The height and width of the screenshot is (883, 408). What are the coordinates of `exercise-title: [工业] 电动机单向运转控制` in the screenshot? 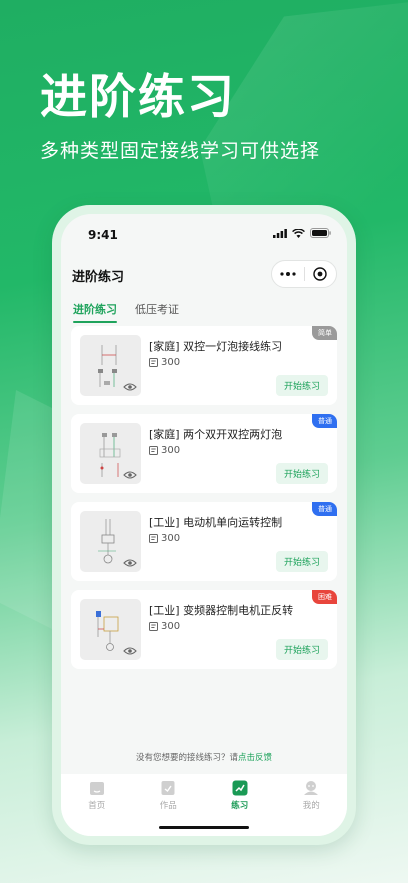 It's located at (216, 522).